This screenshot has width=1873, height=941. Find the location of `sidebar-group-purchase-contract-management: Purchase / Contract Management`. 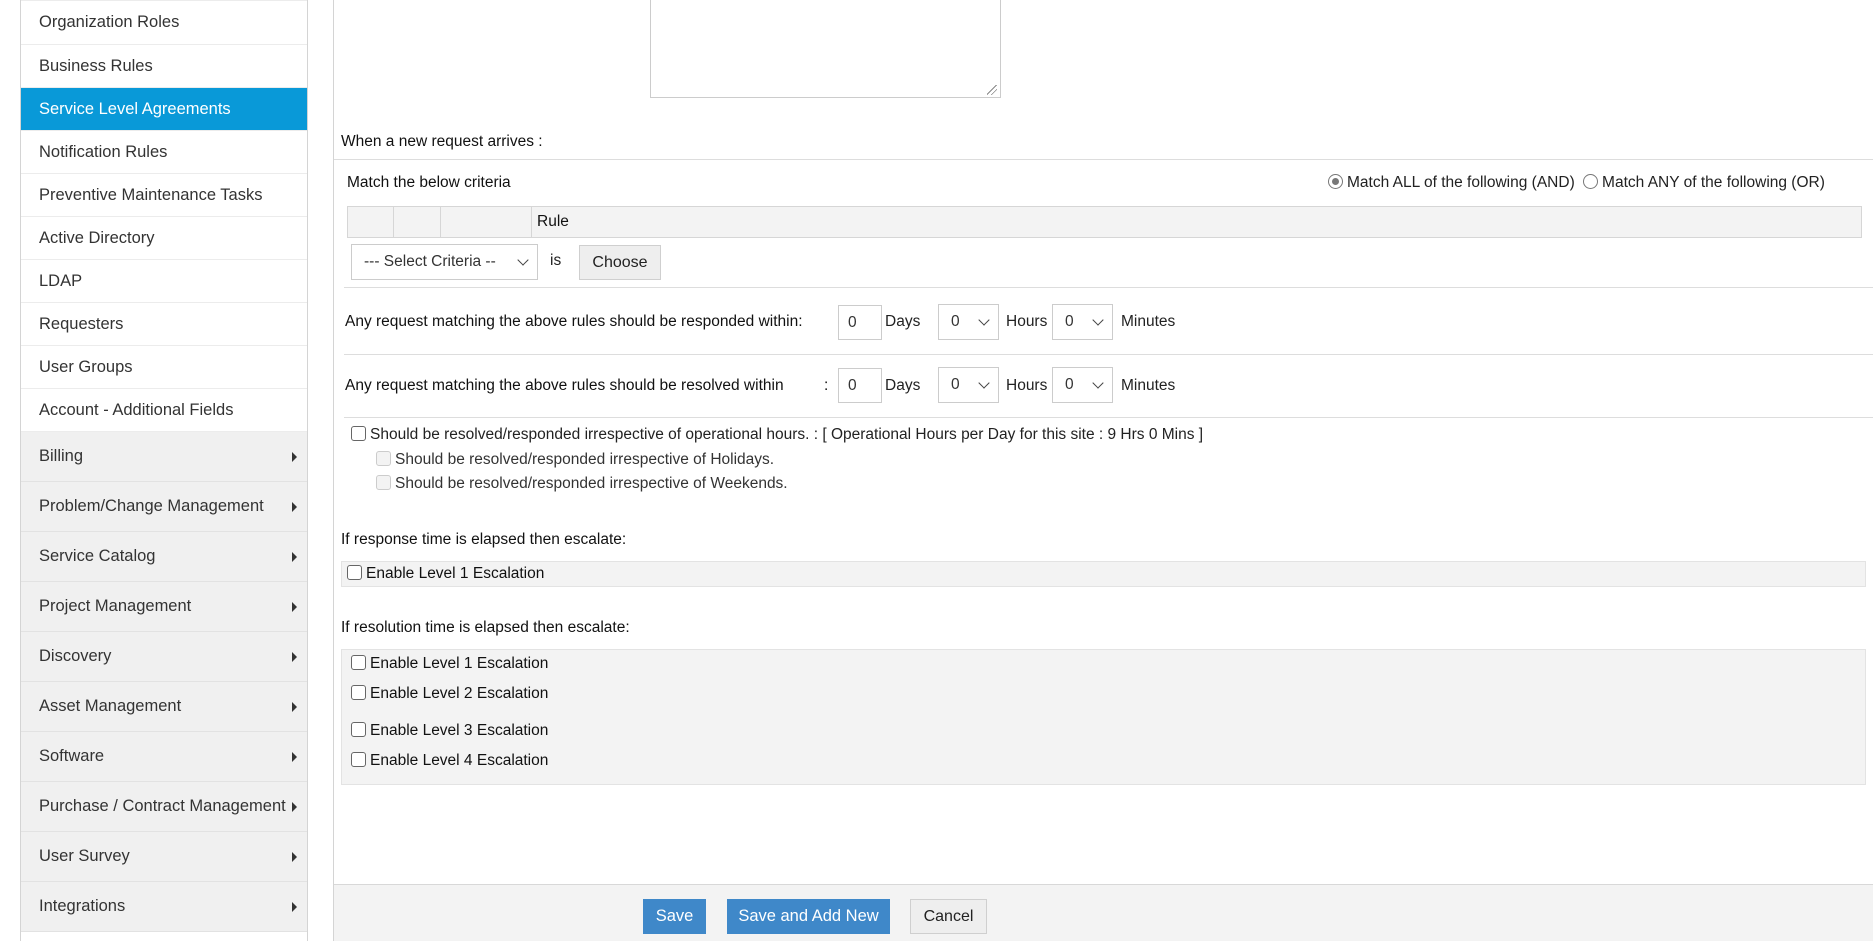

sidebar-group-purchase-contract-management: Purchase / Contract Management is located at coordinates (164, 807).